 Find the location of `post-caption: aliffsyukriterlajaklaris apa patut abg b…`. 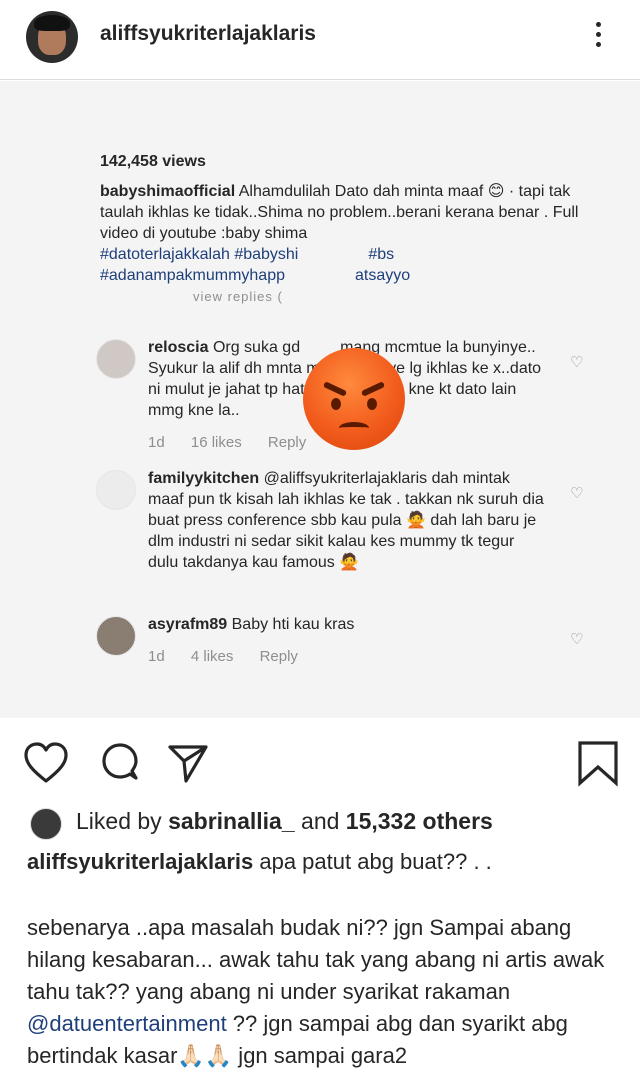

post-caption: aliffsyukriterlajaklaris apa patut abg b… is located at coordinates (327, 862).